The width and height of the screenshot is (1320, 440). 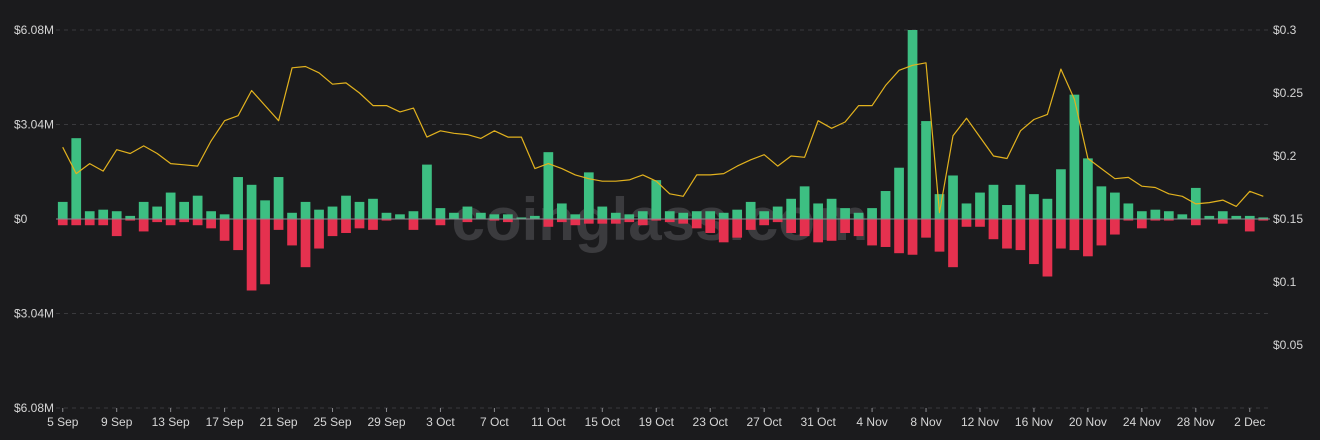 I want to click on right-y-axis: $0.3 $0.25 $0.2 $0.15 $0.1 $0.05, so click(x=1288, y=187).